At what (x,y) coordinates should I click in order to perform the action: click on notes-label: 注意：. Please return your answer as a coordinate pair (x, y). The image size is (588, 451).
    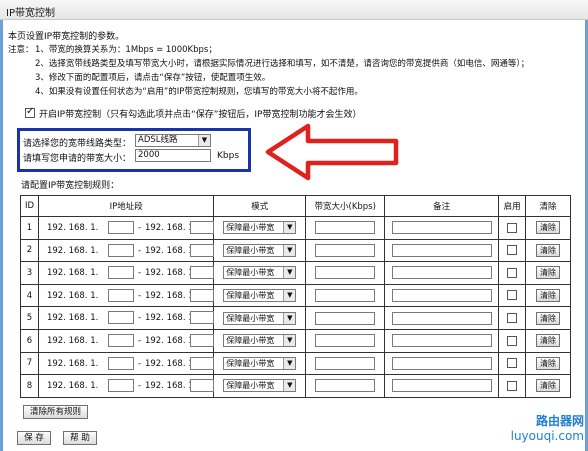
    Looking at the image, I should click on (21, 50).